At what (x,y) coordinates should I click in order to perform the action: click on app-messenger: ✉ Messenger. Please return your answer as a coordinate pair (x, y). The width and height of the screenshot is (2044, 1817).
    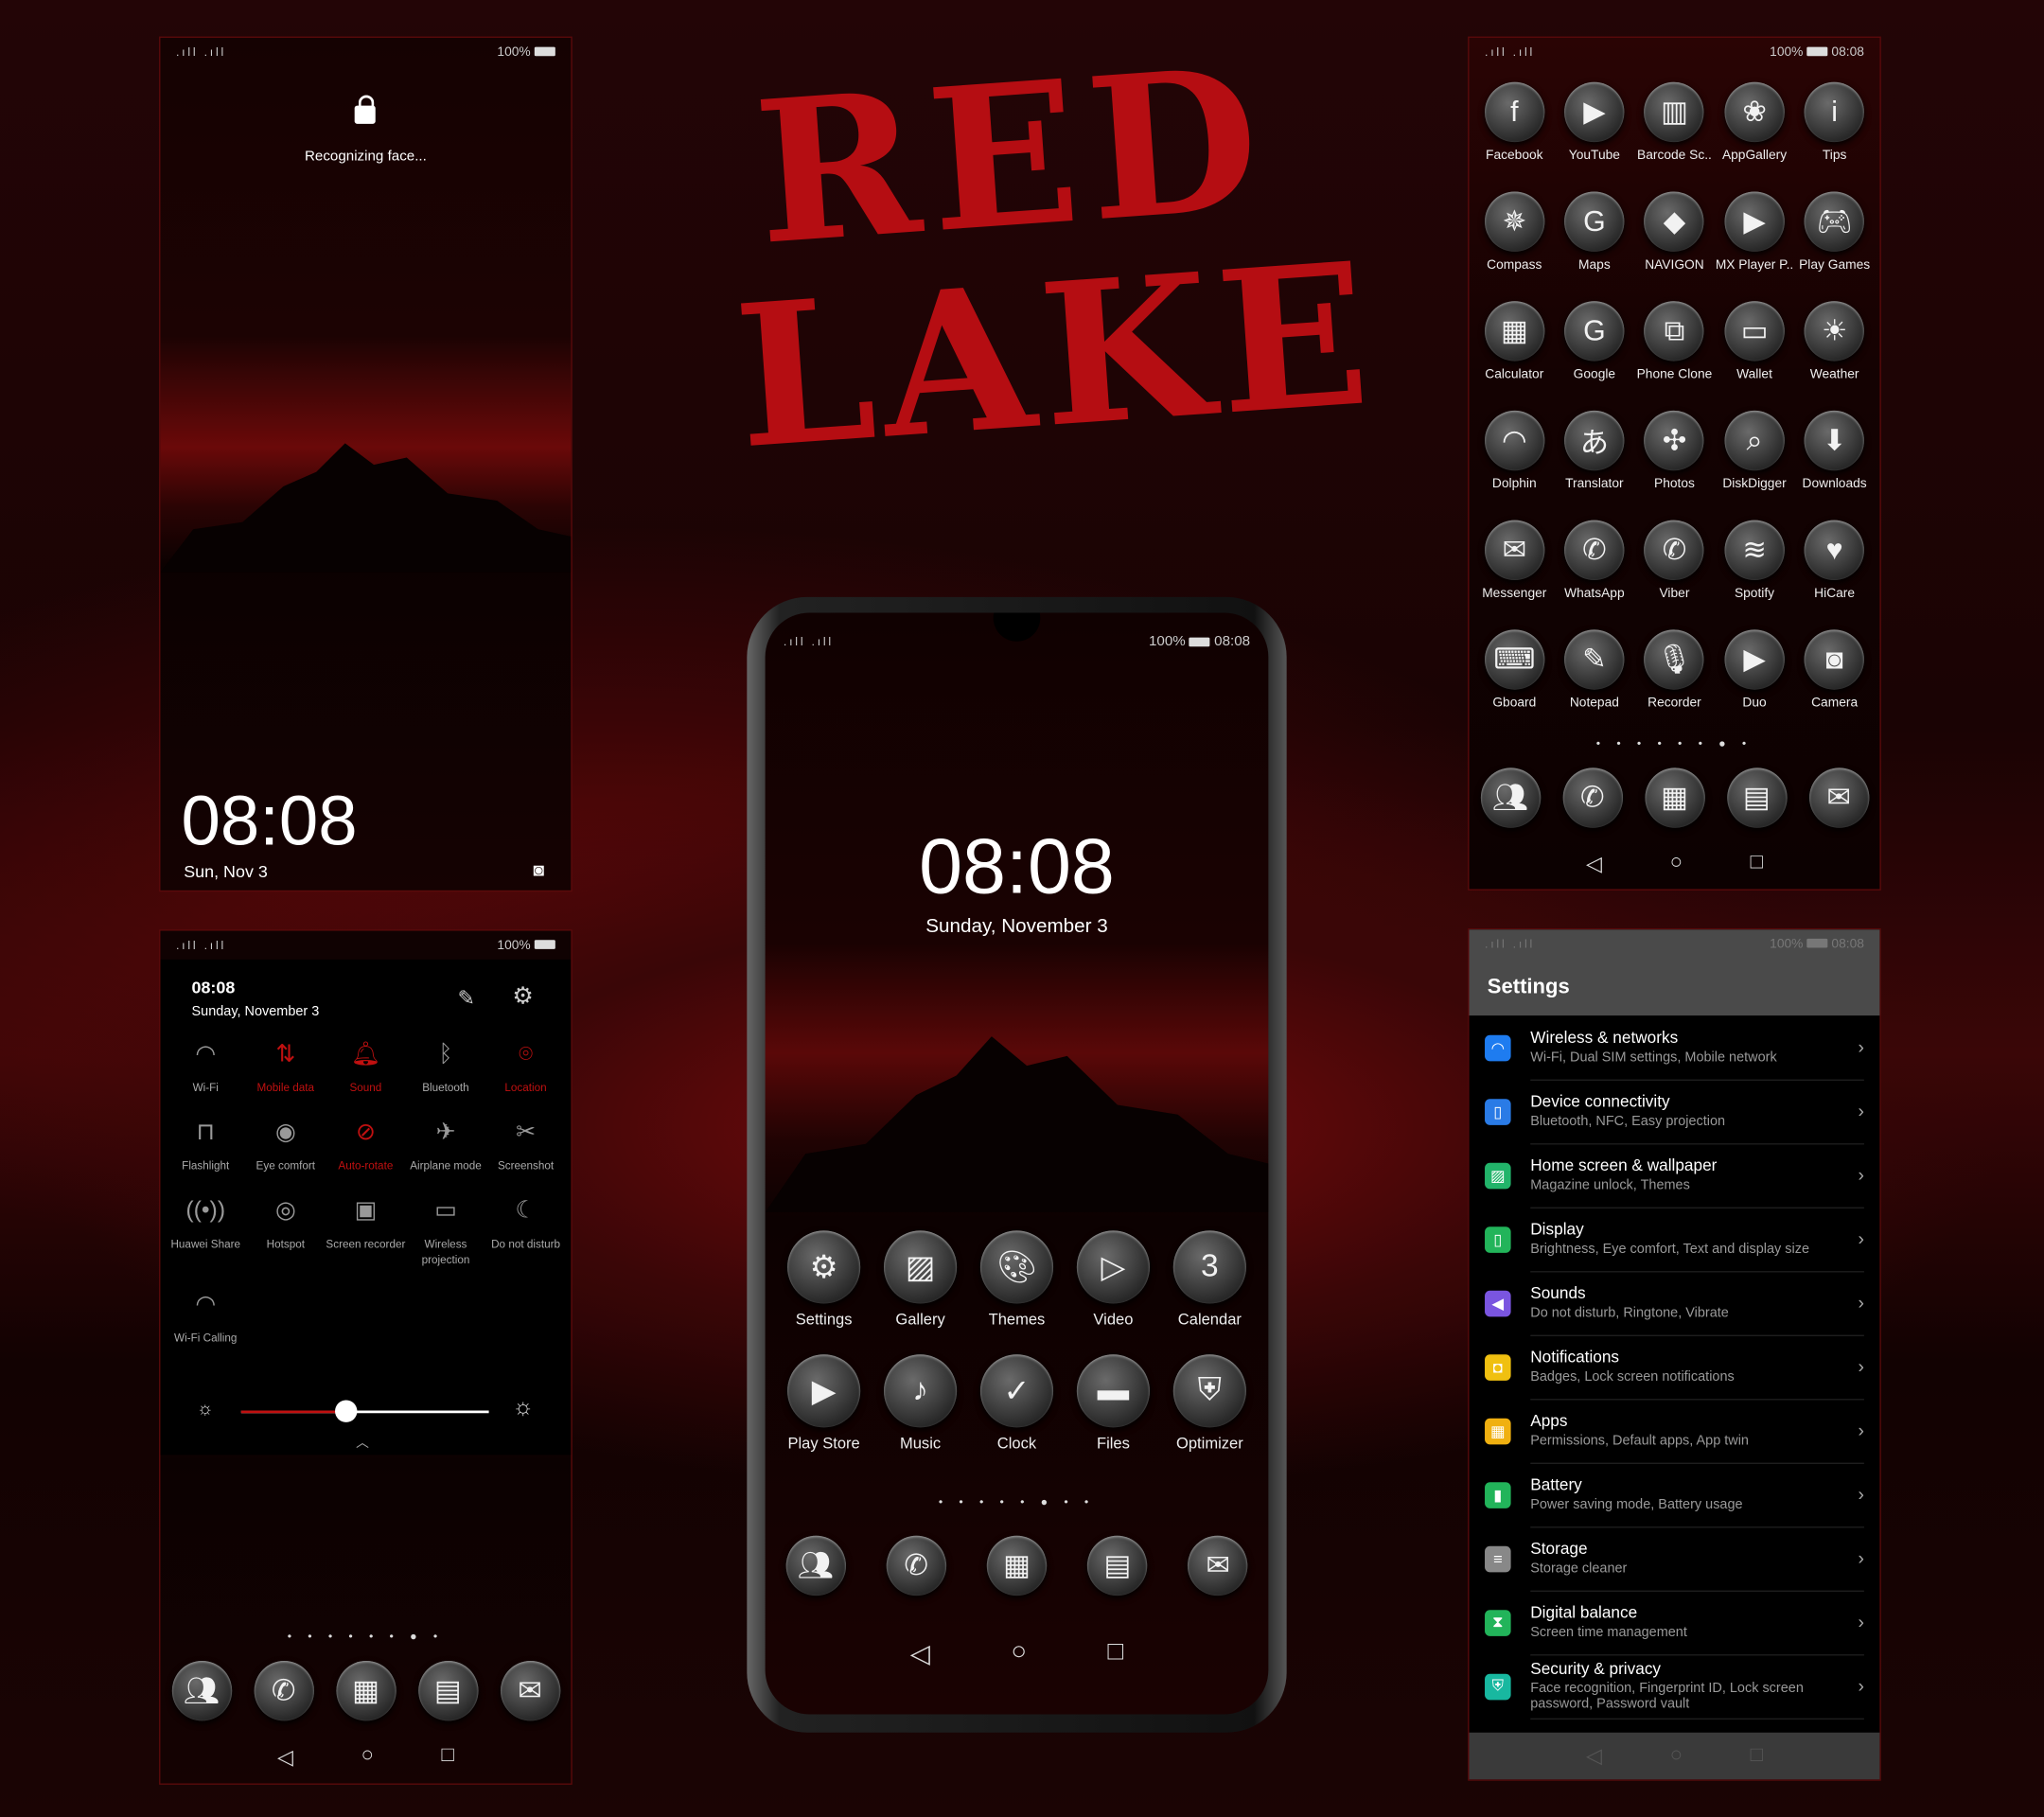
    Looking at the image, I should click on (1514, 561).